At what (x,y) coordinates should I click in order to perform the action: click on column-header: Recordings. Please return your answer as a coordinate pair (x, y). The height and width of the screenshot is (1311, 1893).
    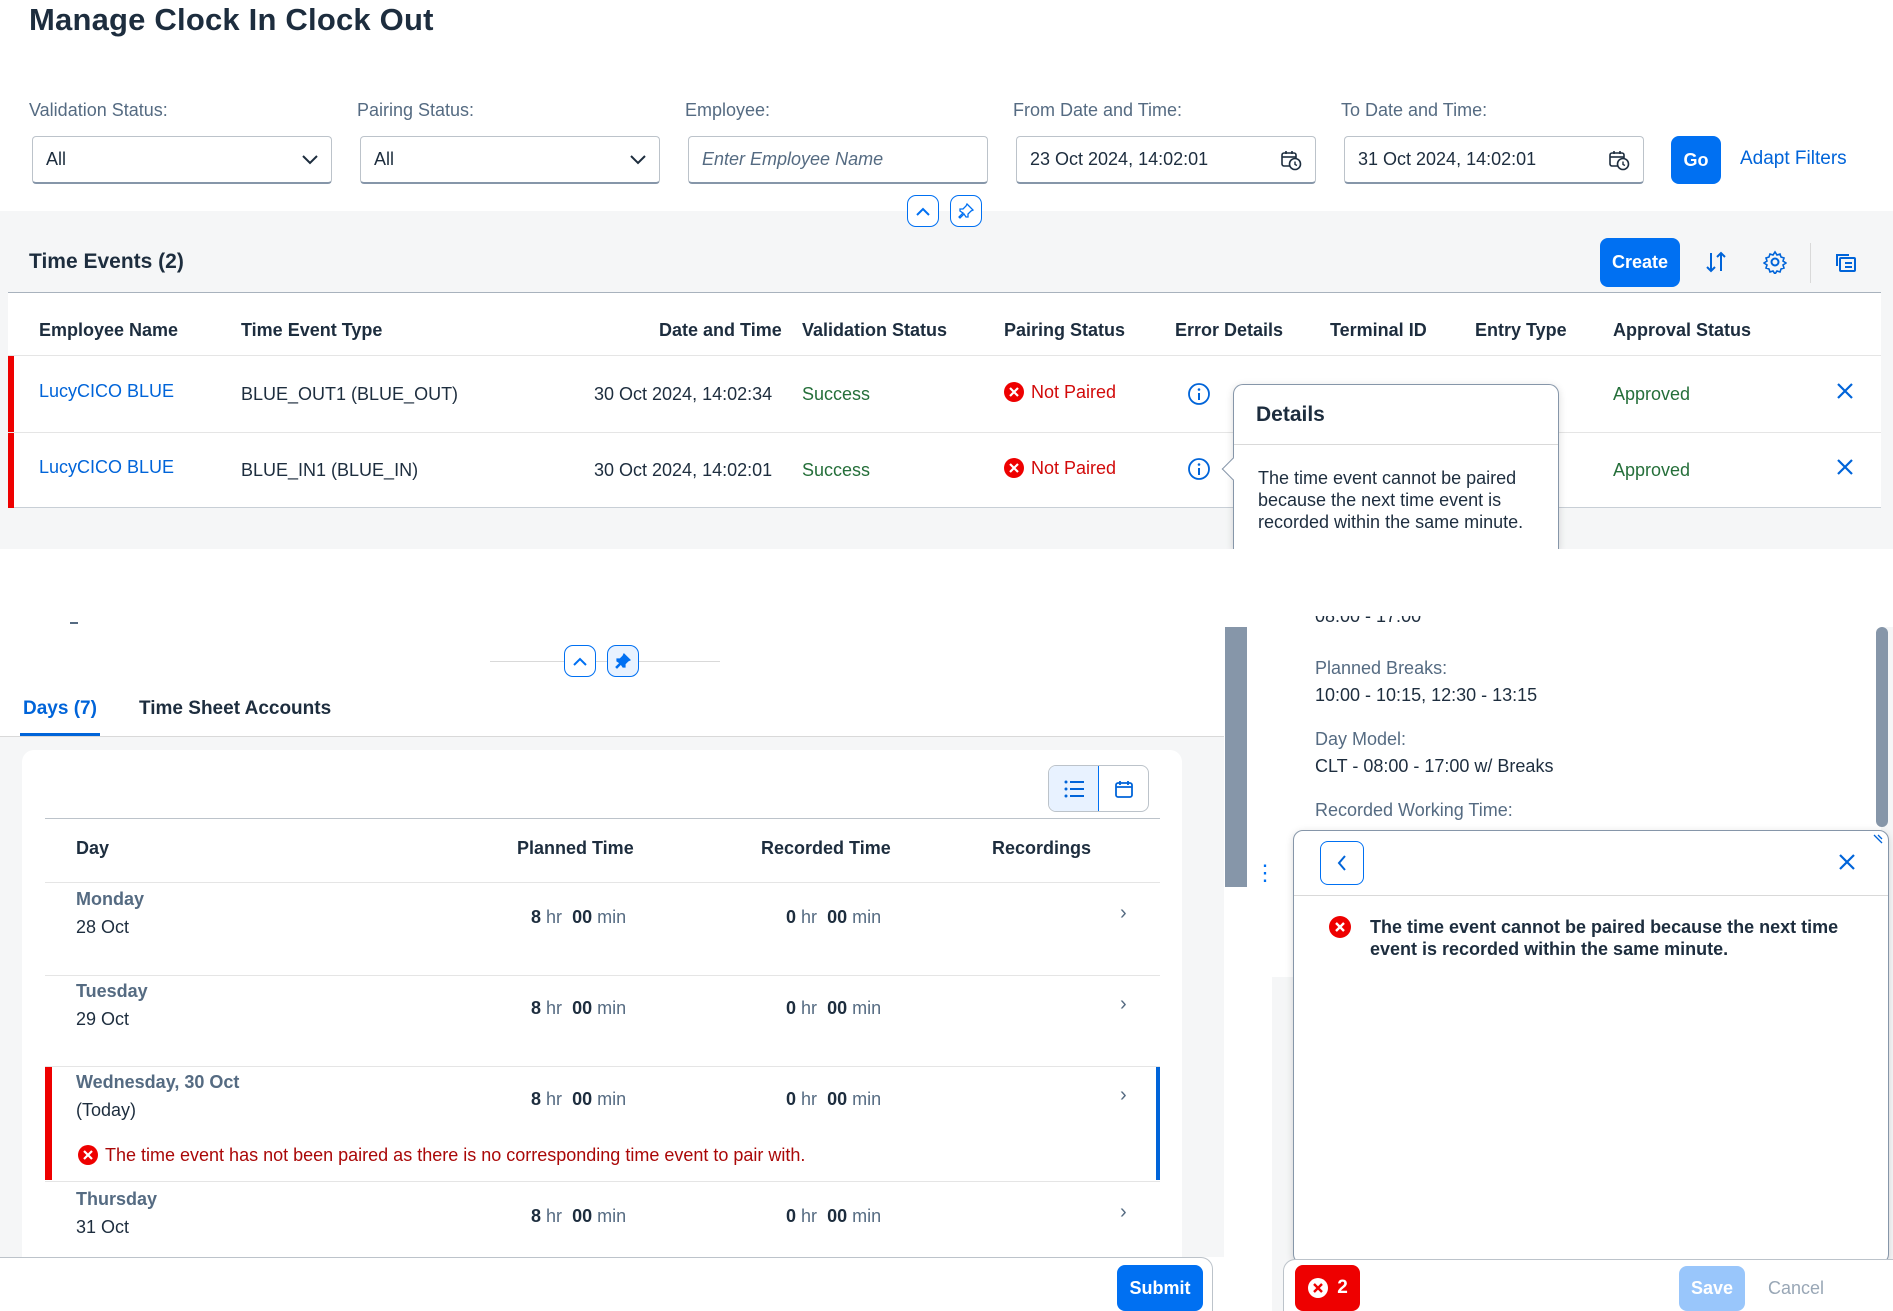
    Looking at the image, I should click on (1042, 848).